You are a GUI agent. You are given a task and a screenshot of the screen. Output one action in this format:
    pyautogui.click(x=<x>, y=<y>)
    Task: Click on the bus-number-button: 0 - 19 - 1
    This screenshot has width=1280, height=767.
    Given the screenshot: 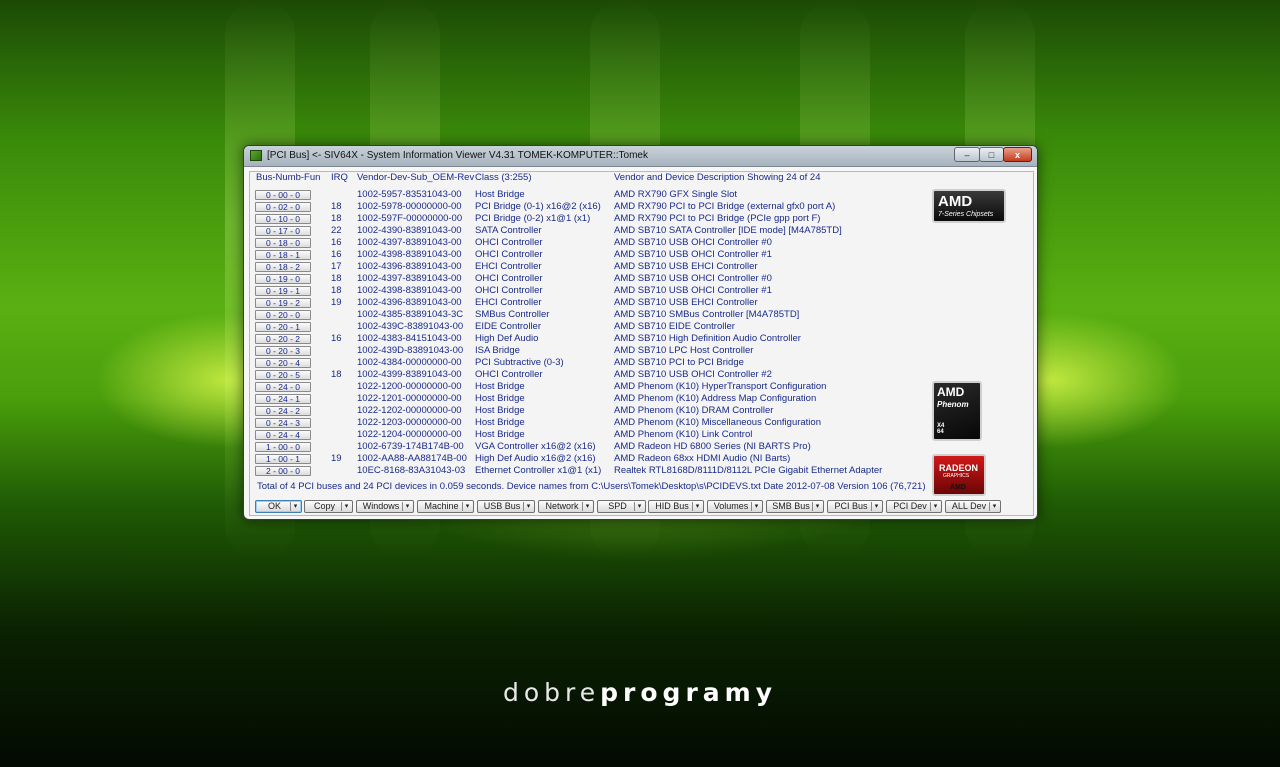 What is the action you would take?
    pyautogui.click(x=283, y=291)
    